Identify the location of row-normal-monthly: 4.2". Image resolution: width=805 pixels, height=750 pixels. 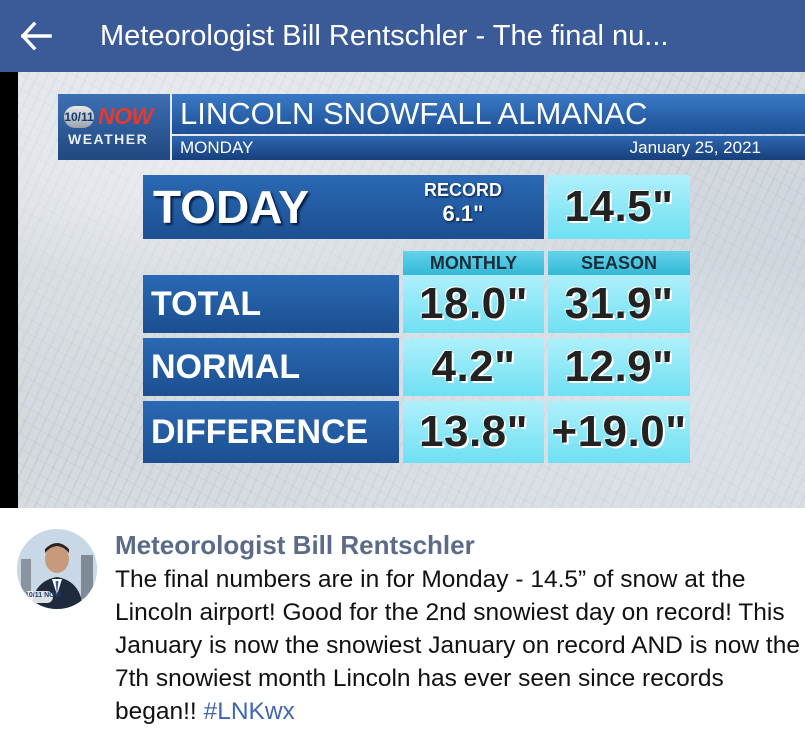
(473, 367).